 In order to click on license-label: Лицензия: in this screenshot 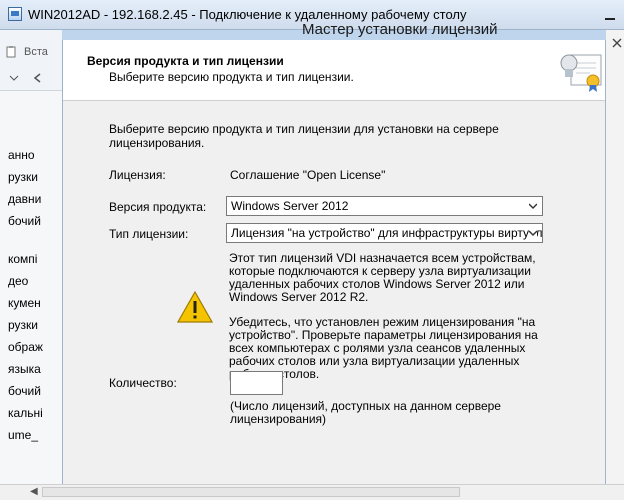, I will do `click(137, 175)`.